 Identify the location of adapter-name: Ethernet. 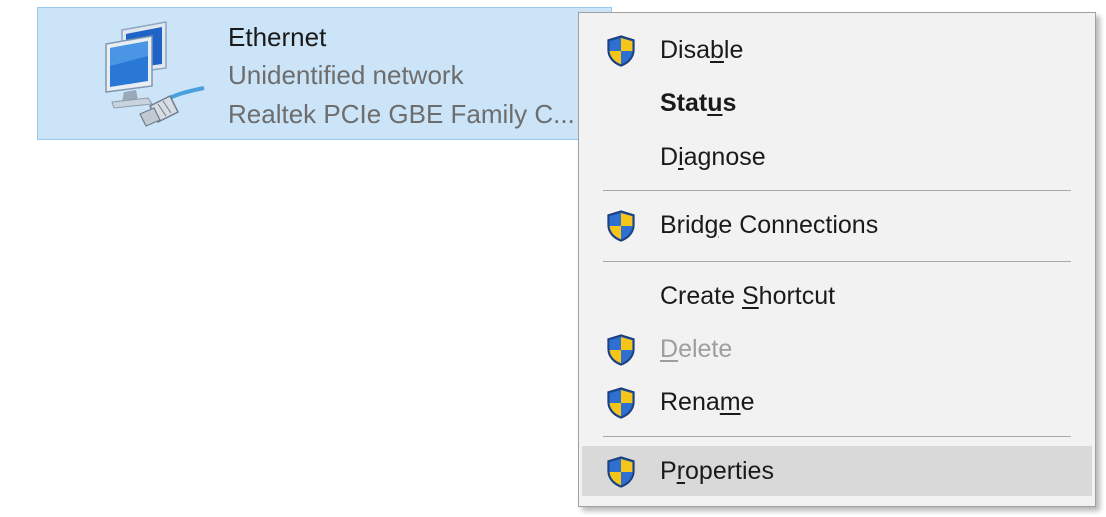
(277, 37).